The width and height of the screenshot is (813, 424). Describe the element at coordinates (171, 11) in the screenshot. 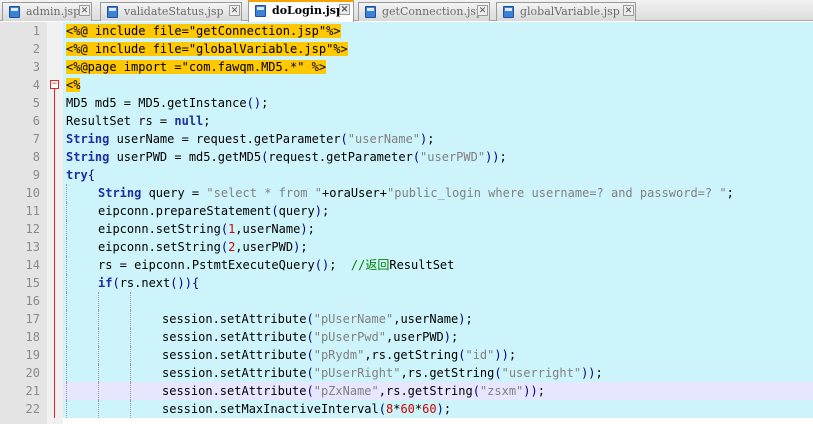

I see `tab-validatestatus: validateStatus.jsp ✕` at that location.